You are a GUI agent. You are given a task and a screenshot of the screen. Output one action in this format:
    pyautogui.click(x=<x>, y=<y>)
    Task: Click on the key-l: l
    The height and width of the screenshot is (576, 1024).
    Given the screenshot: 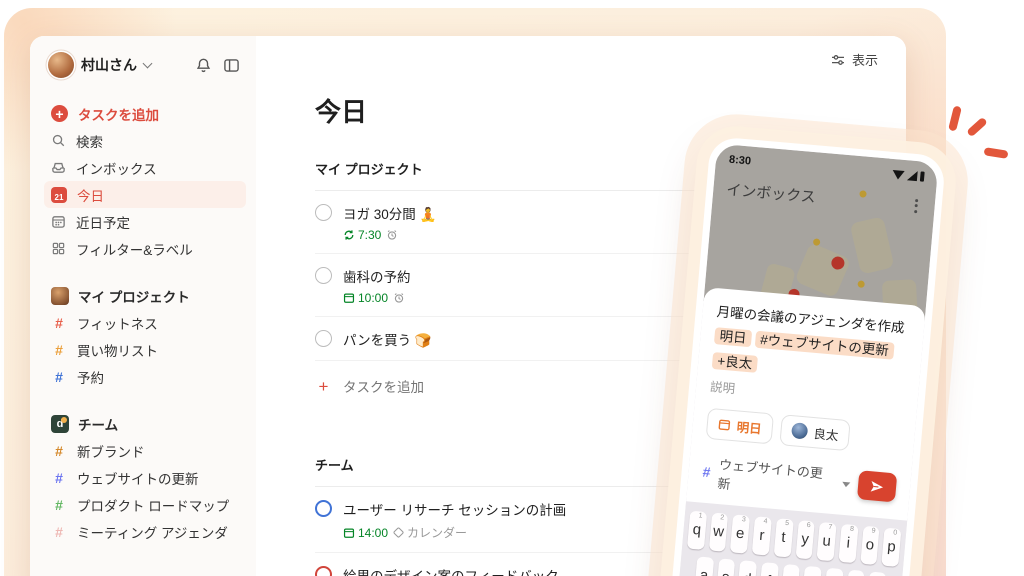 What is the action you would take?
    pyautogui.click(x=876, y=573)
    